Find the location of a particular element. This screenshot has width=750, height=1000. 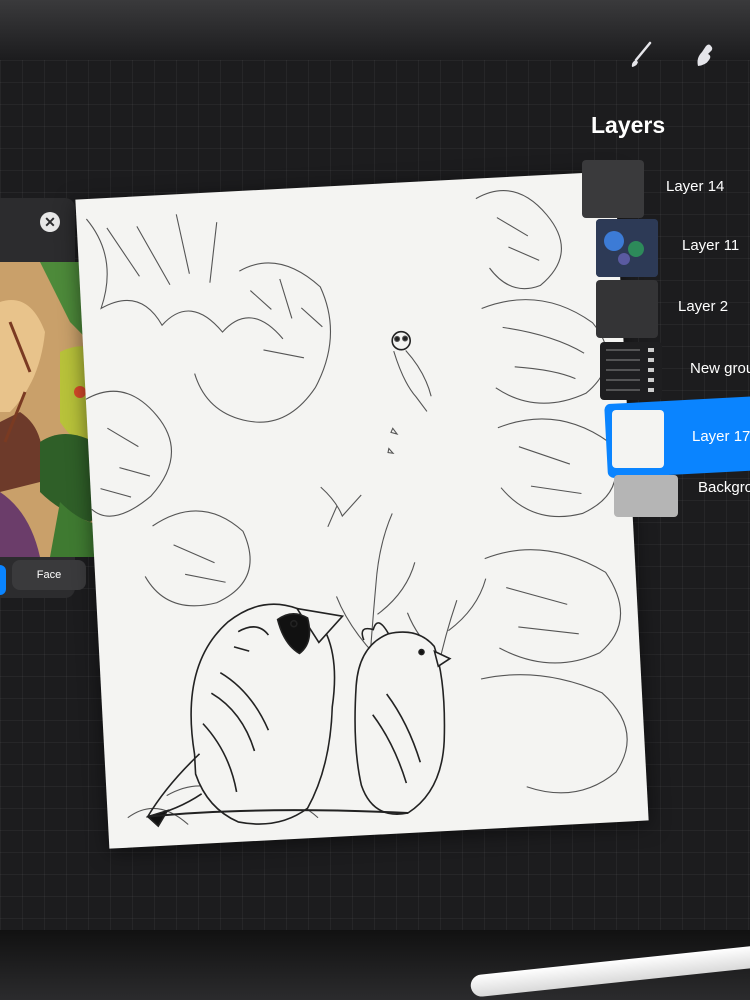

brush-icon is located at coordinates (641, 55).